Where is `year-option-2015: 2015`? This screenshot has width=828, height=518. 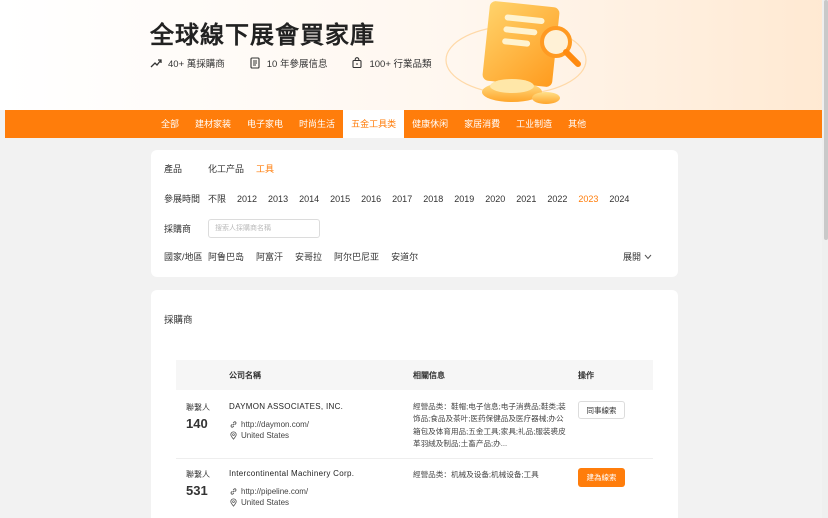 year-option-2015: 2015 is located at coordinates (340, 199).